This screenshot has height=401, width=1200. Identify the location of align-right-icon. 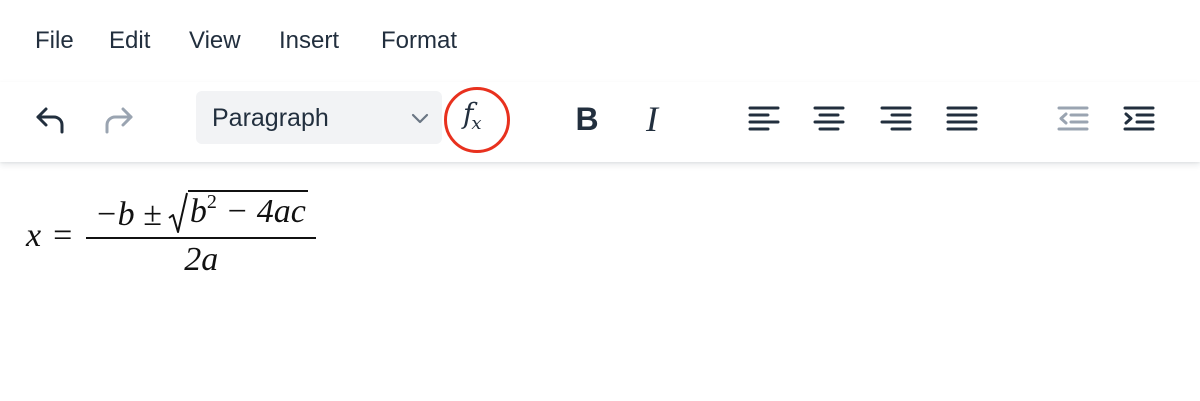
(896, 118).